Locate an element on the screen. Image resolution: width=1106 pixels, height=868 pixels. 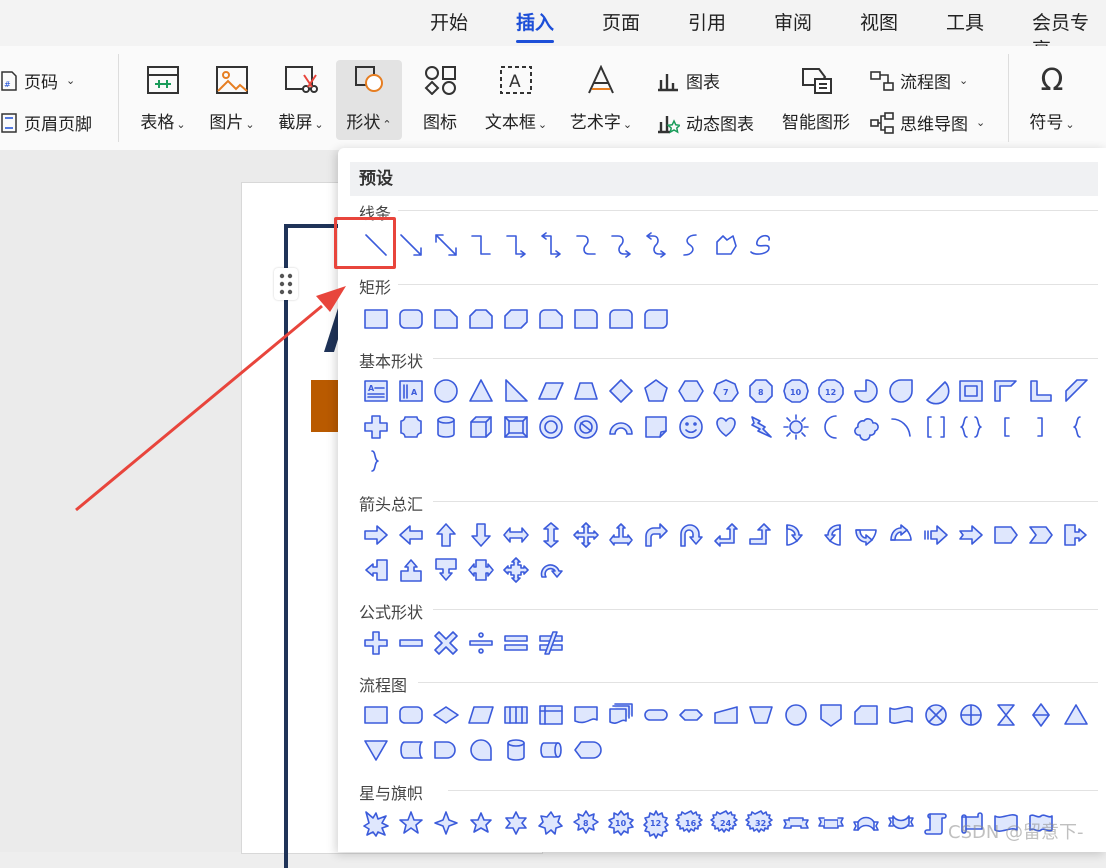
shape-diamond is located at coordinates (620, 391).